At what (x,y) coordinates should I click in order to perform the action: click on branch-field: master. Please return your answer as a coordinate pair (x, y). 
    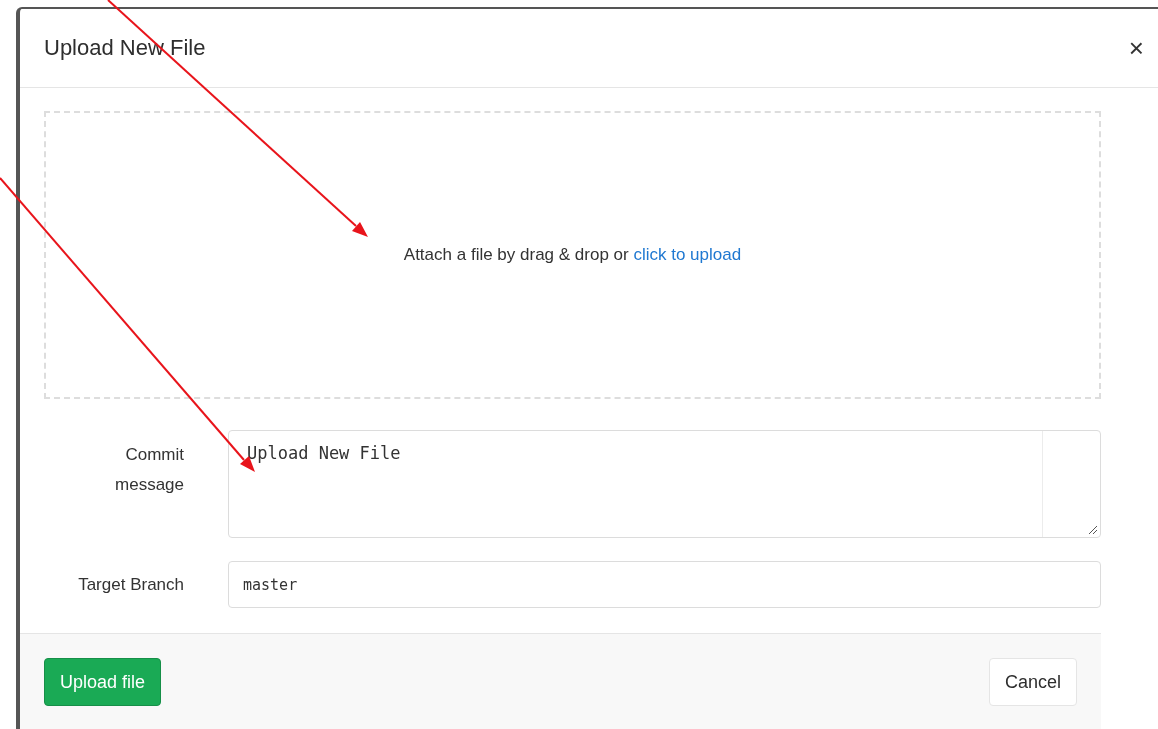
    Looking at the image, I should click on (664, 584).